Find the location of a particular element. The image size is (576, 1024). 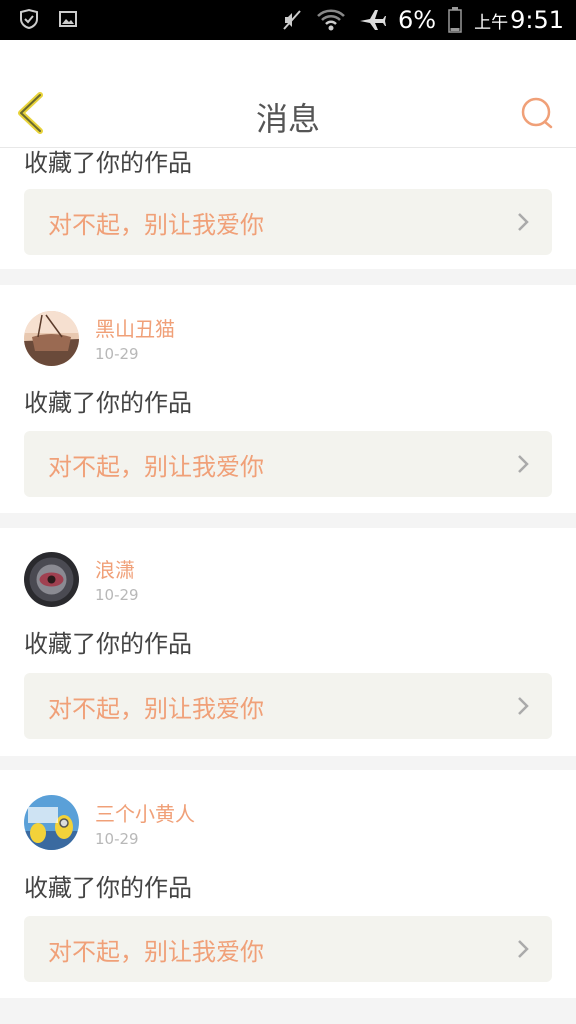

message-item: 收藏了你的作品 对不起，别让我爱你 is located at coordinates (288, 209).